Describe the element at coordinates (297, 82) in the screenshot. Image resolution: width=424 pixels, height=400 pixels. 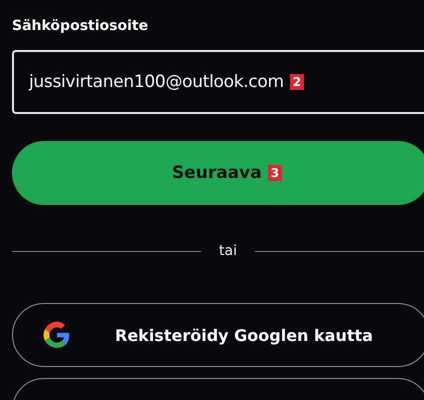
I see `number-badge: 2` at that location.